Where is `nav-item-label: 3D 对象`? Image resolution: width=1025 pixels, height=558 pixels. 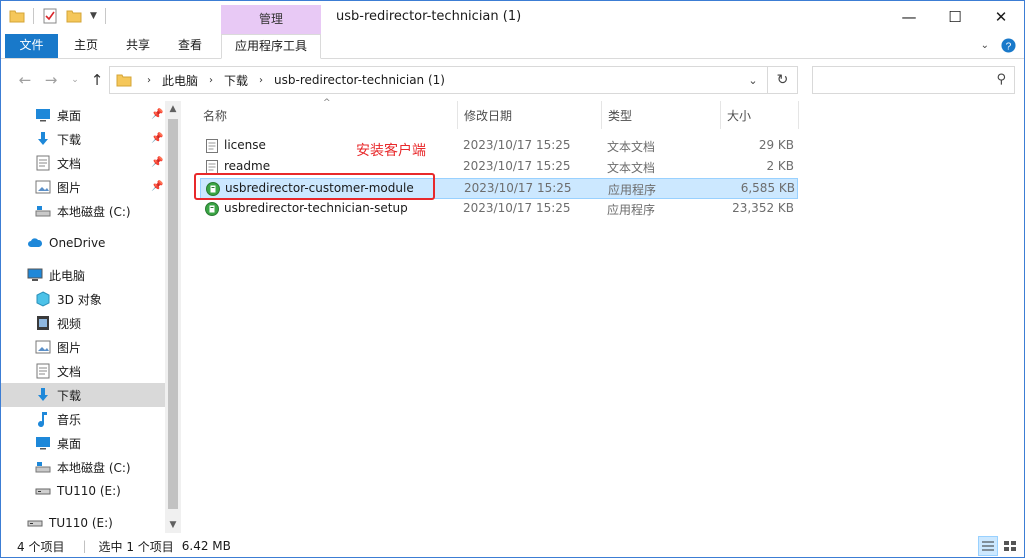 nav-item-label: 3D 对象 is located at coordinates (79, 299).